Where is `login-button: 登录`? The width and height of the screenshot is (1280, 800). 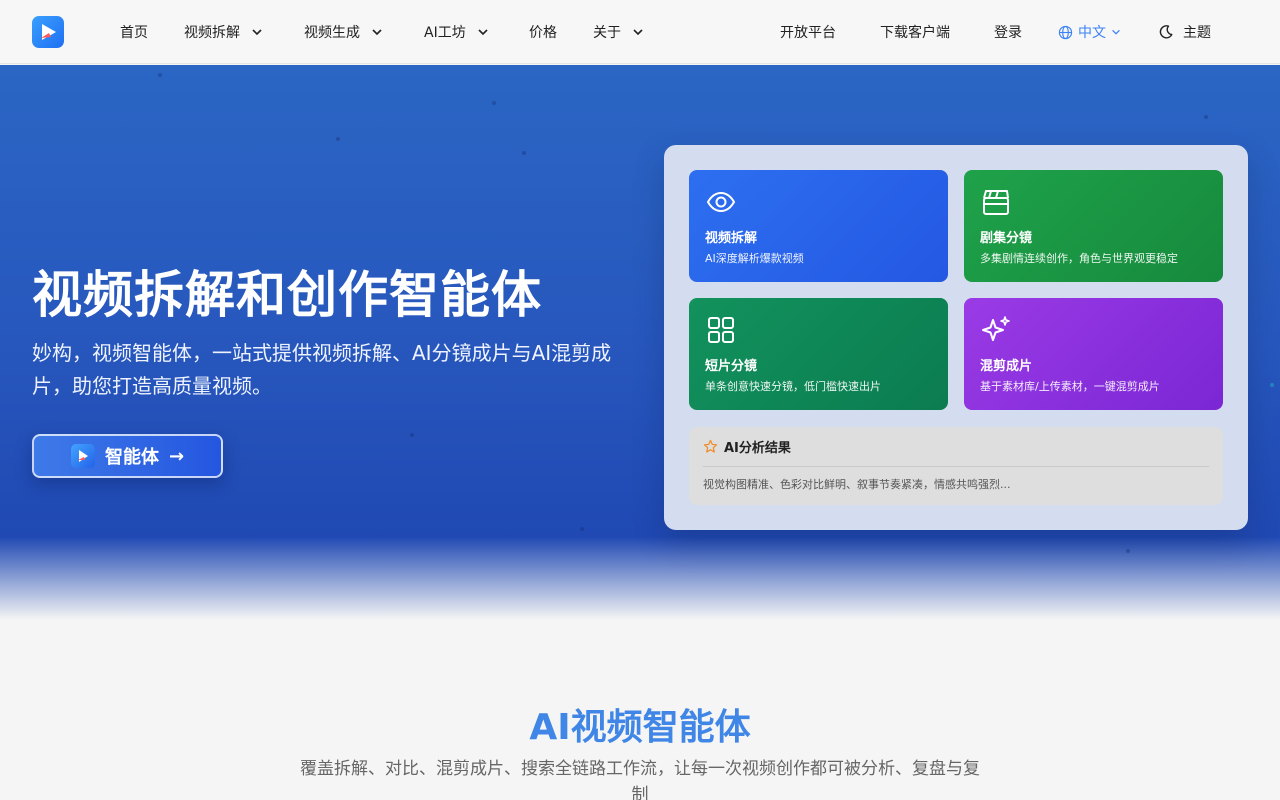
login-button: 登录 is located at coordinates (1008, 32).